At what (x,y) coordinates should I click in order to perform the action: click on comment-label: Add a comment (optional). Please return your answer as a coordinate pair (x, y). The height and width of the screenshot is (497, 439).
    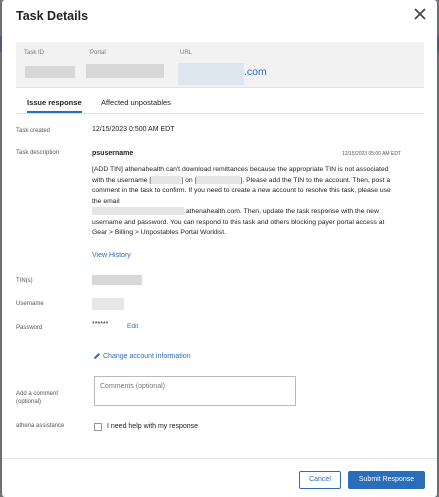
    Looking at the image, I should click on (37, 398).